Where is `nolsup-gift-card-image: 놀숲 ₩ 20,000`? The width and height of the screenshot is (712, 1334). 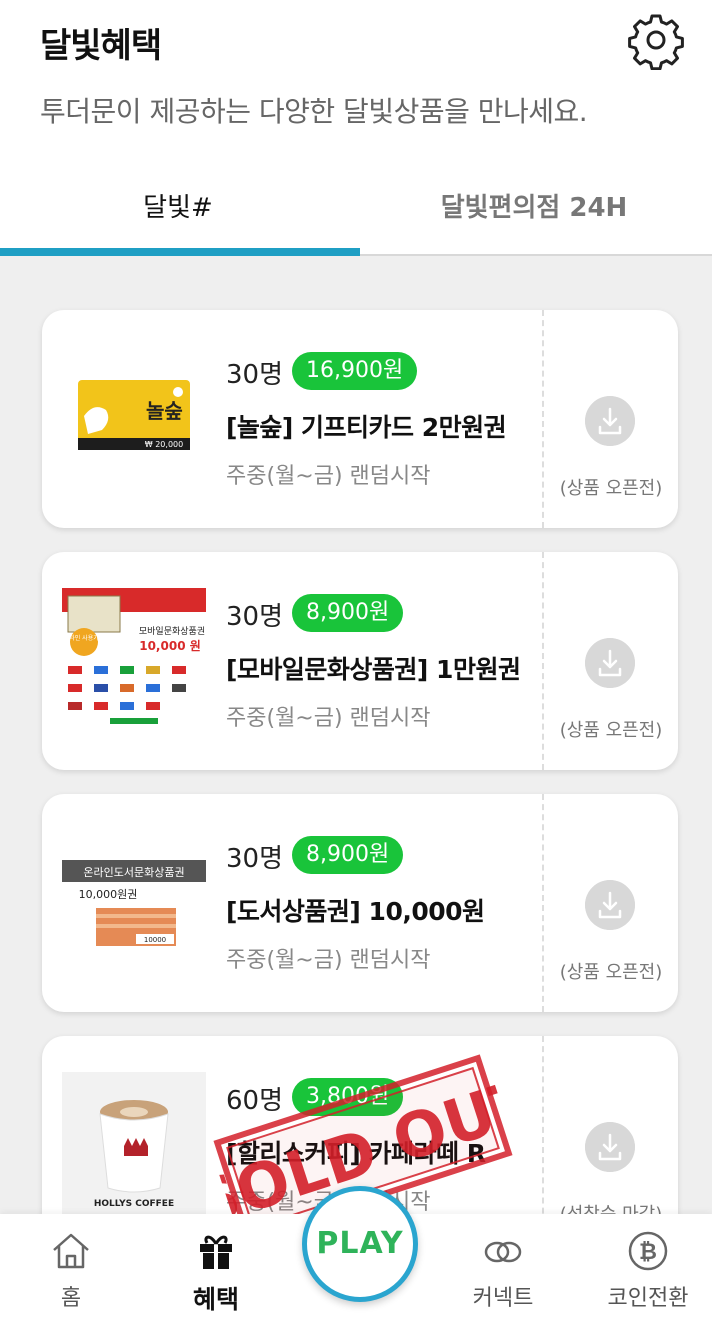 nolsup-gift-card-image: 놀숲 ₩ 20,000 is located at coordinates (134, 415).